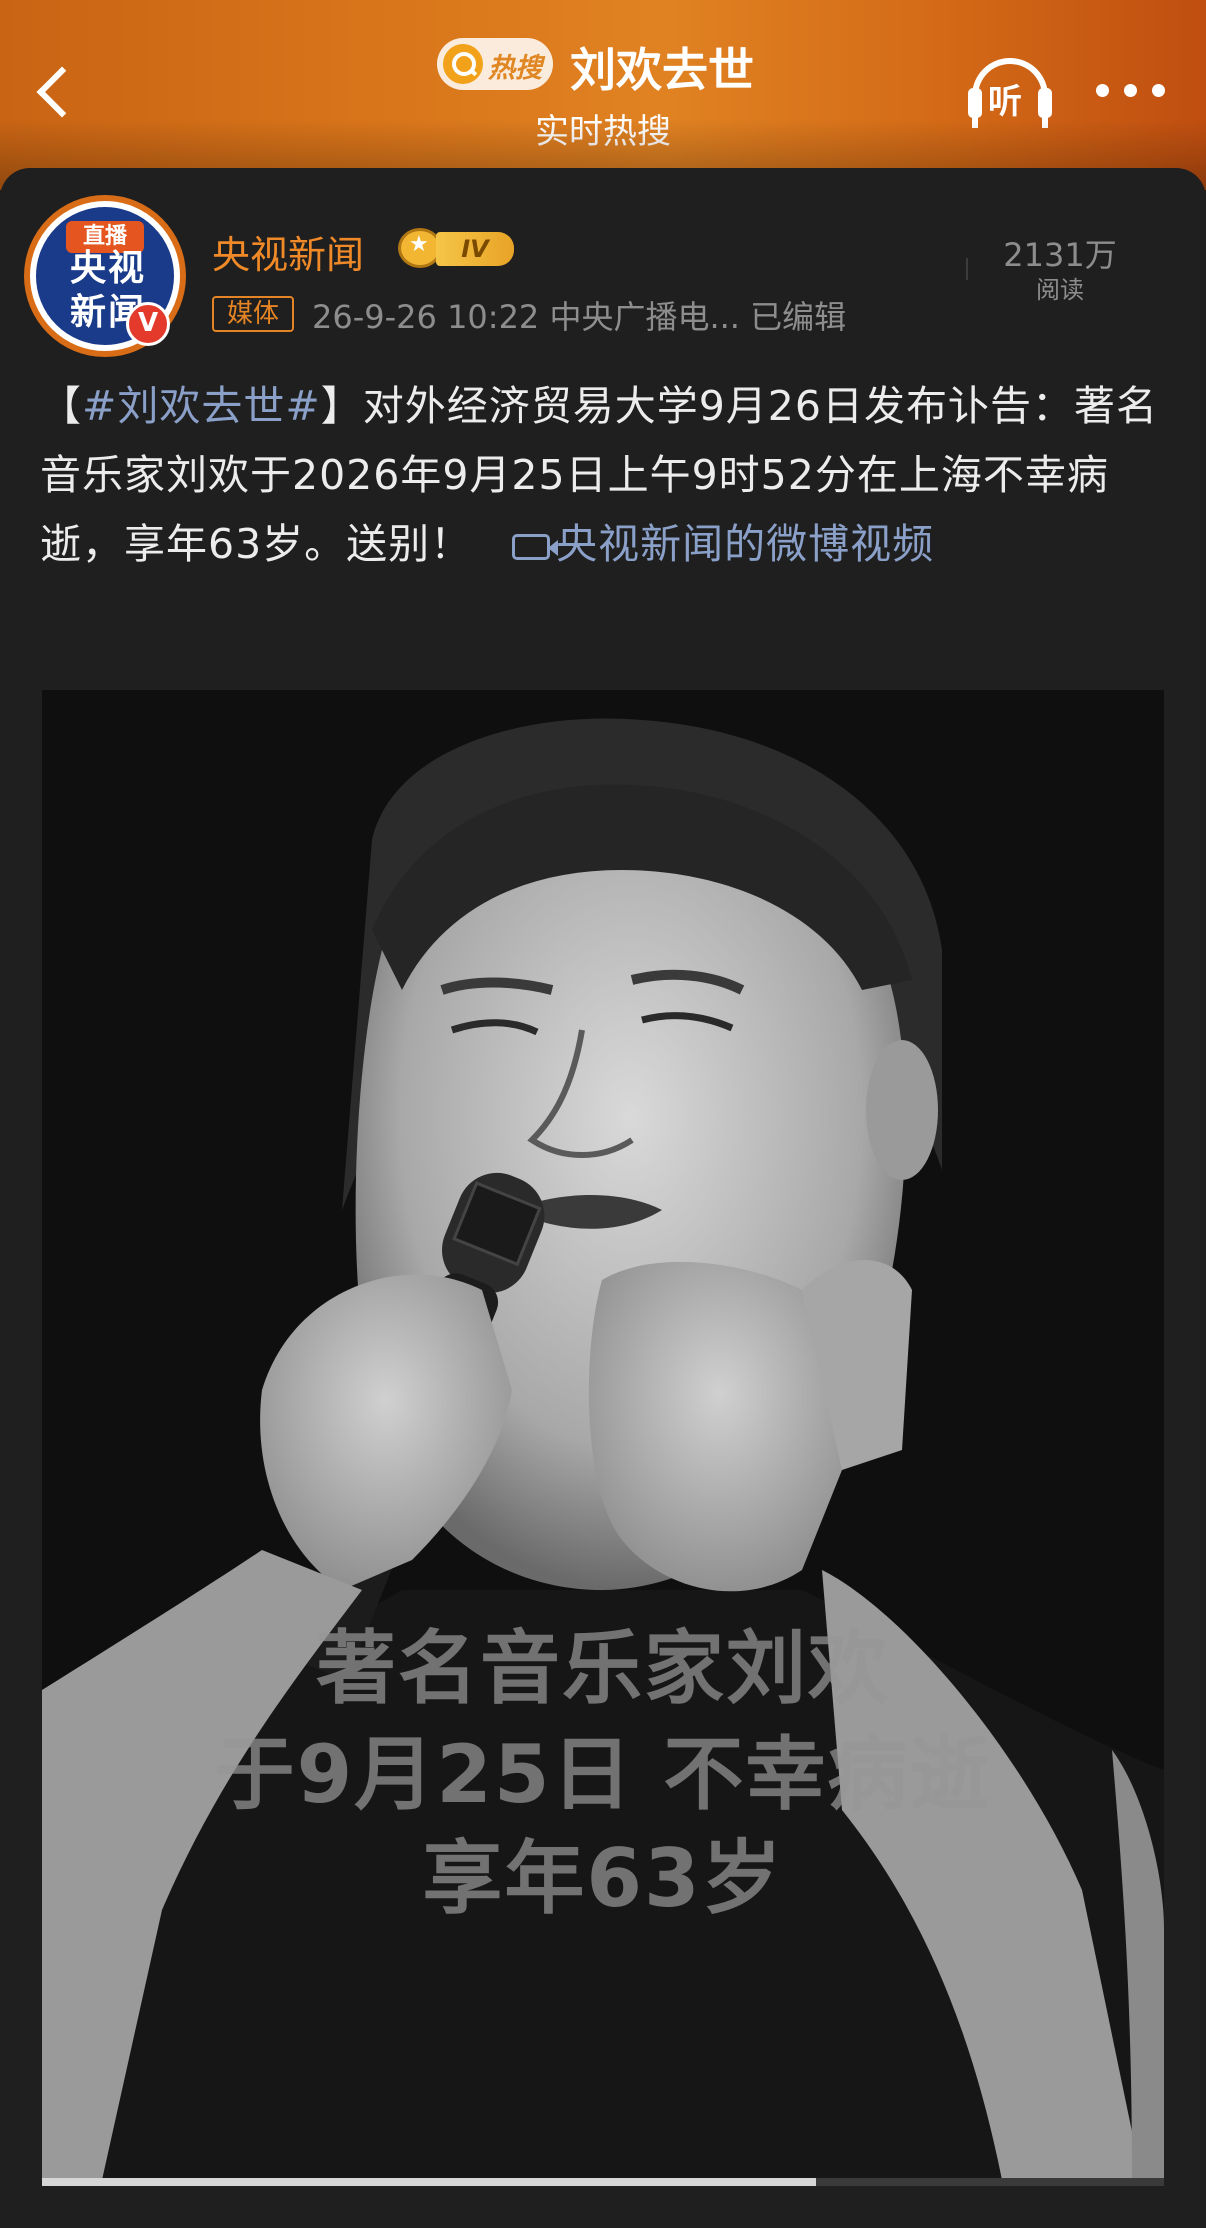  What do you see at coordinates (579, 317) in the screenshot?
I see `post-meta: 26-9-26 10:22 中央广播电... 已编辑` at bounding box center [579, 317].